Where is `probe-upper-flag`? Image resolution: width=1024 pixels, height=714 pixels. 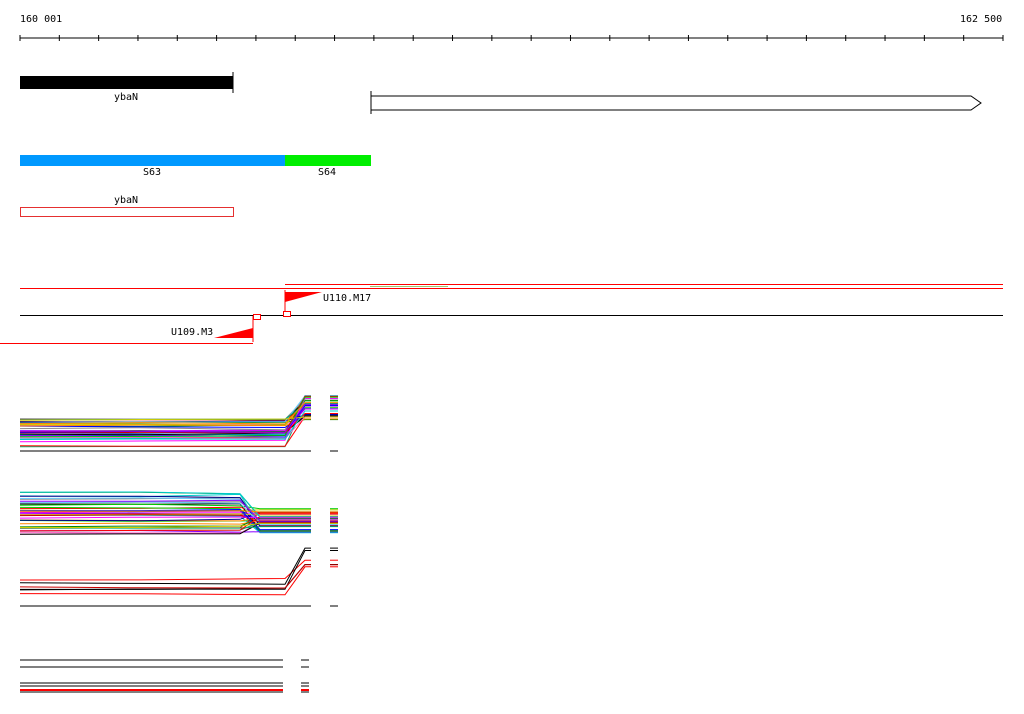 probe-upper-flag is located at coordinates (303, 297).